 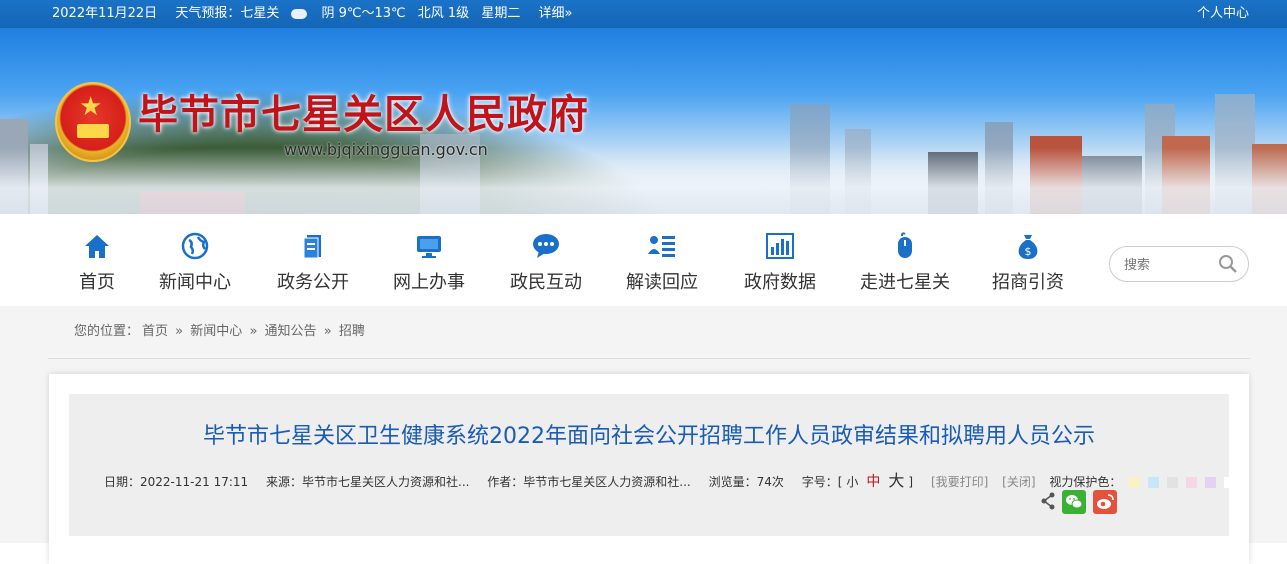 I want to click on chat-icon, so click(x=546, y=246).